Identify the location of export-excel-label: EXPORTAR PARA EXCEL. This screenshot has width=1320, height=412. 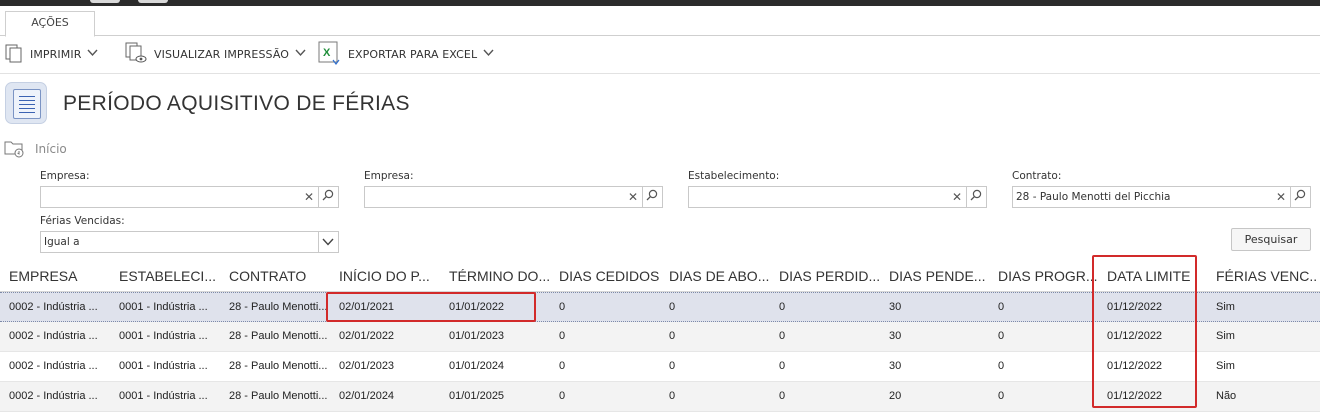
(413, 54).